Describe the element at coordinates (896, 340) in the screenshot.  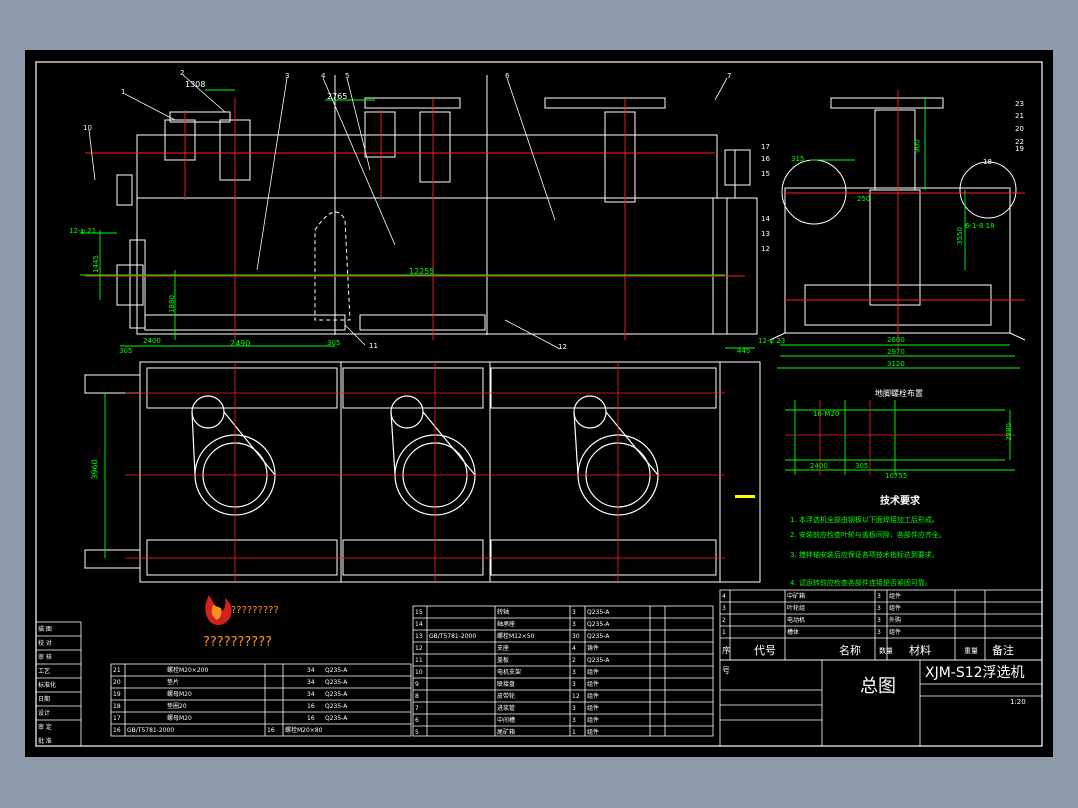
I see `dim-2600: 2600` at that location.